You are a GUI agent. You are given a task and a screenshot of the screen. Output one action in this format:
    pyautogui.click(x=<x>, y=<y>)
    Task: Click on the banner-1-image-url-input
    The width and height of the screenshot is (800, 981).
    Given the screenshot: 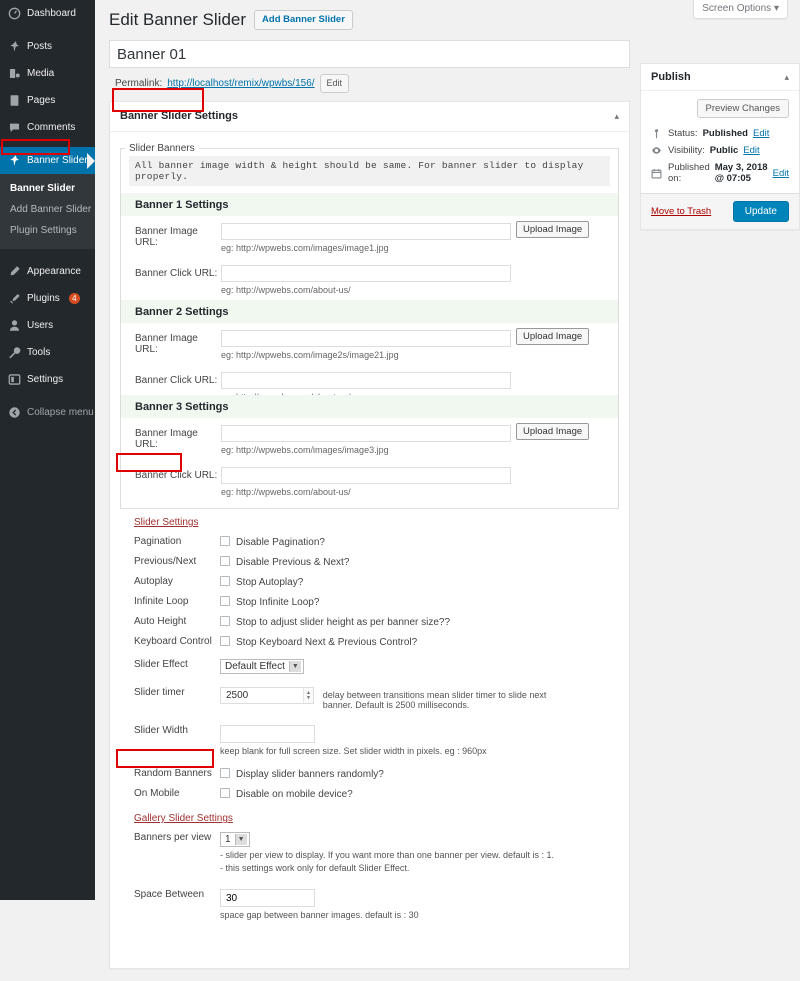 What is the action you would take?
    pyautogui.click(x=366, y=232)
    